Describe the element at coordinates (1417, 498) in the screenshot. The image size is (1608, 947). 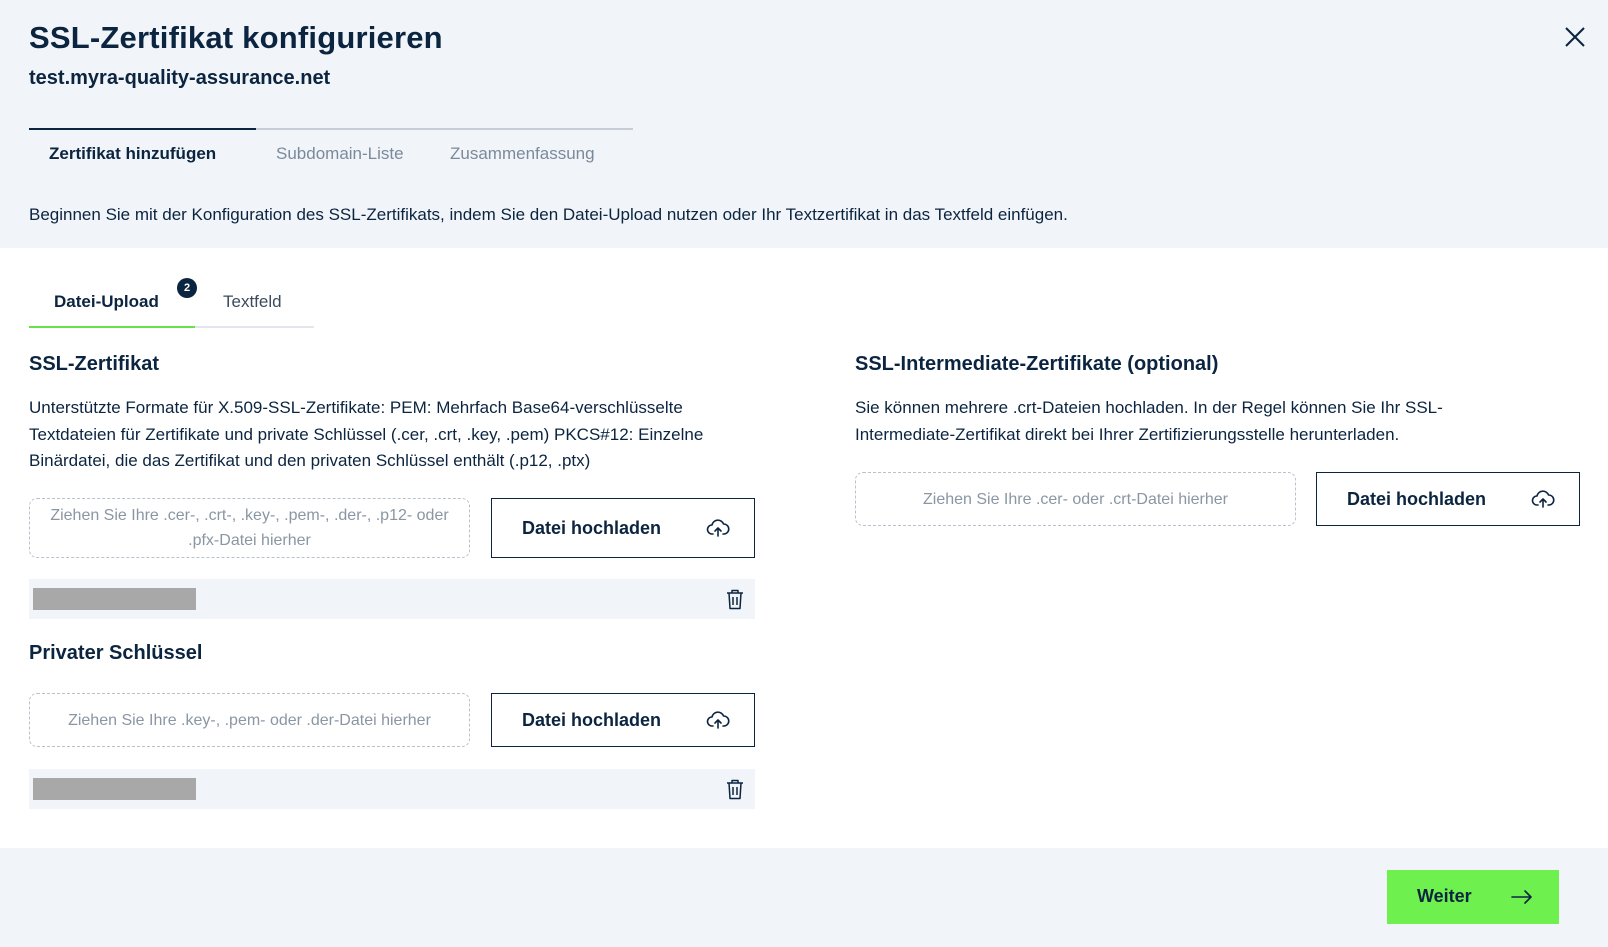
I see `intermediate-upload-label: Datei hochladen` at that location.